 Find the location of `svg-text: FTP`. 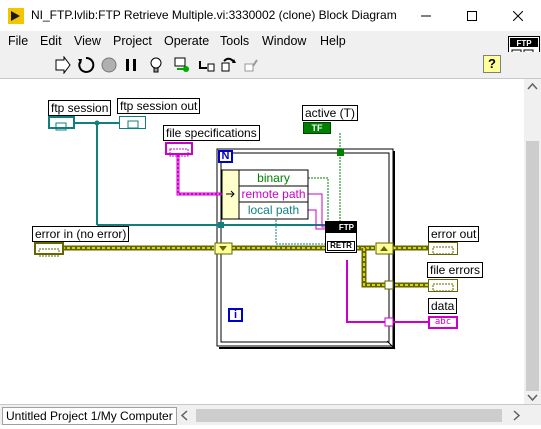

svg-text: FTP is located at coordinates (524, 43).